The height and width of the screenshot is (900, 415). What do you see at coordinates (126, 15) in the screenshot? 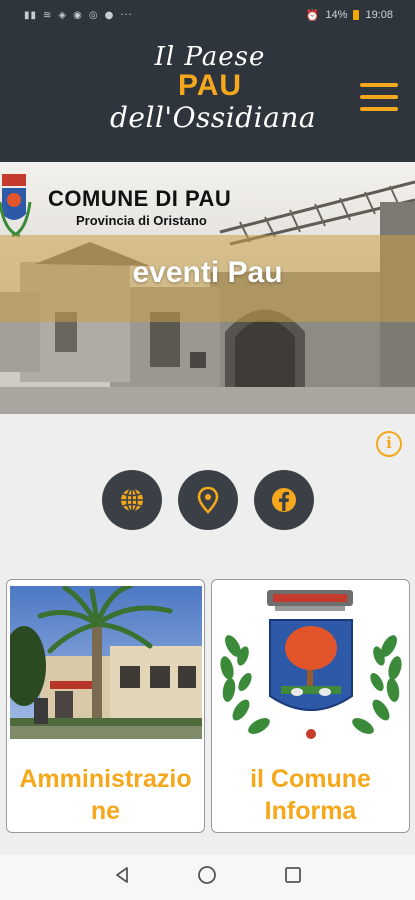
I see `more-dots-icon: ···` at bounding box center [126, 15].